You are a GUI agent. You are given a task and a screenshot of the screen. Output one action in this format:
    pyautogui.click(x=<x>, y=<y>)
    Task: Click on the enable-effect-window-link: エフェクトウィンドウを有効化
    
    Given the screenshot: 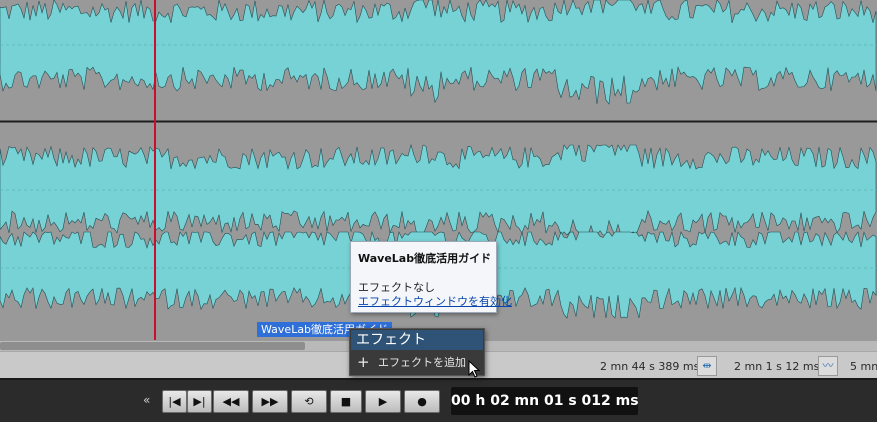 What is the action you would take?
    pyautogui.click(x=435, y=301)
    